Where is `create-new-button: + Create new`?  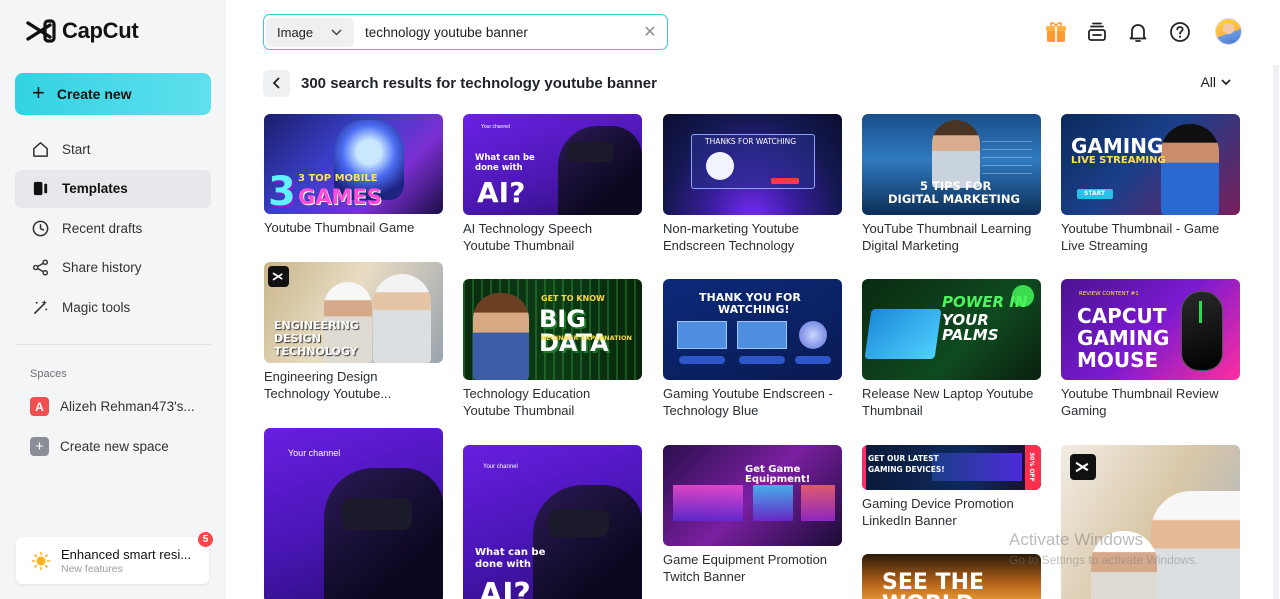 create-new-button: + Create new is located at coordinates (113, 94).